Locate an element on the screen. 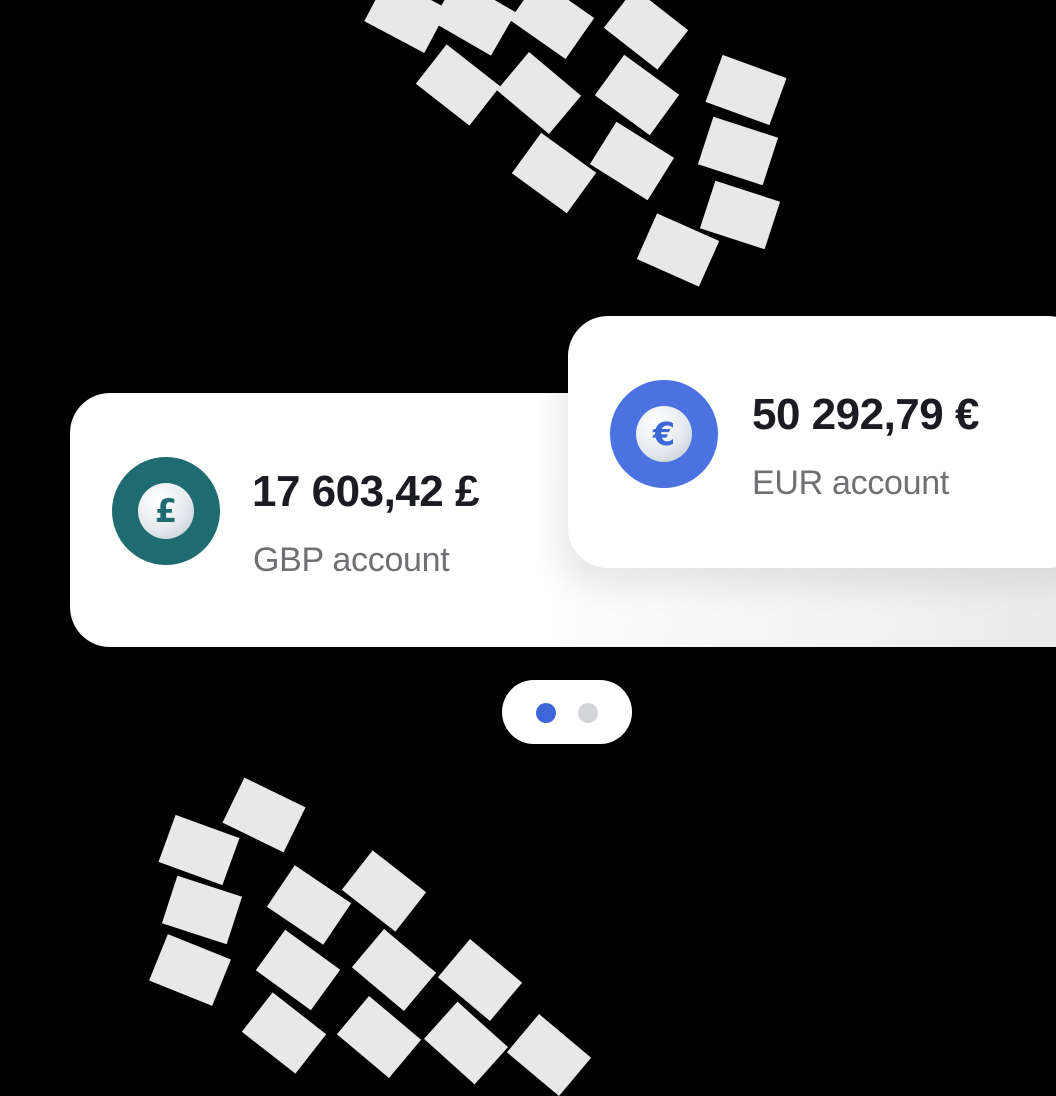 The image size is (1056, 1096). eur-account-card: € 50 292,79 € EUR account is located at coordinates (812, 442).